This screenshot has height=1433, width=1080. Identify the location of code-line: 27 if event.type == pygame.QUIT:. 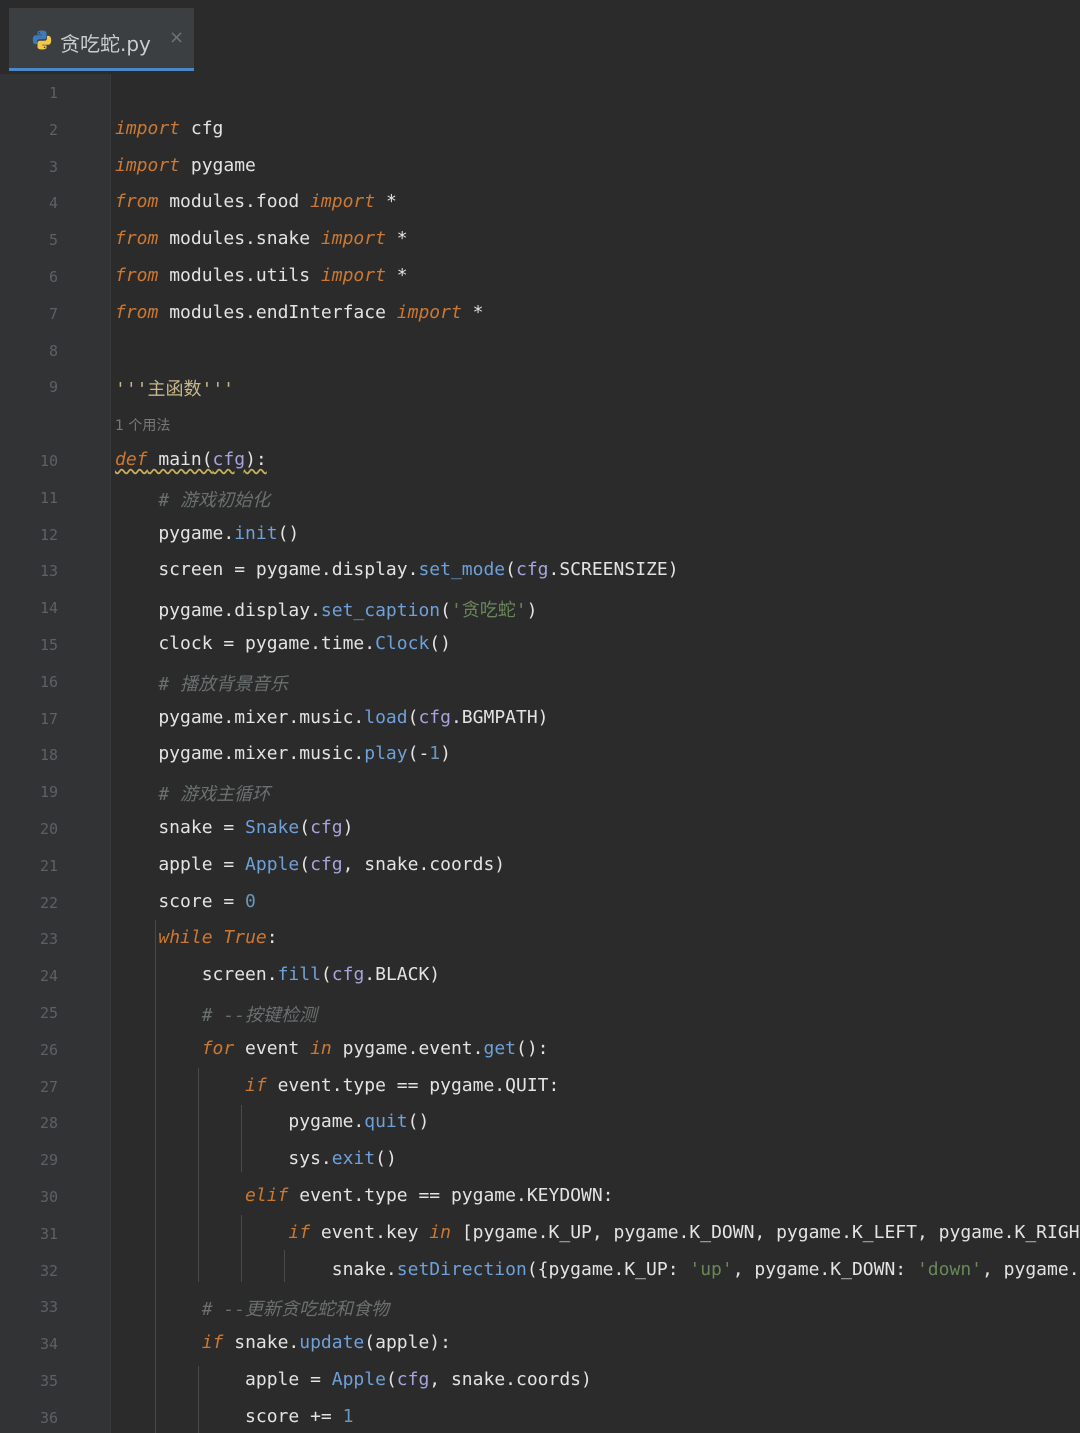
(540, 1087).